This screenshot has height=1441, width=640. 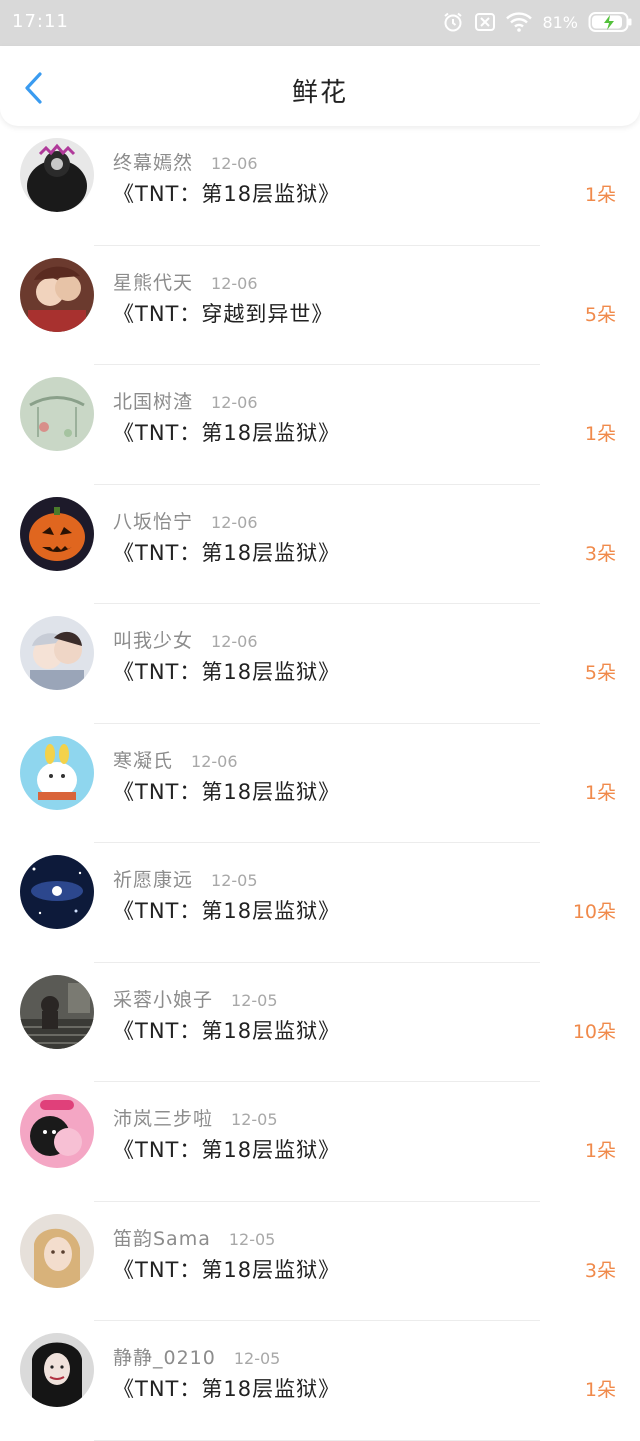 I want to click on list-item: 星熊代天 12-06 《TNT：穿越到异世》 5朵, so click(x=320, y=306).